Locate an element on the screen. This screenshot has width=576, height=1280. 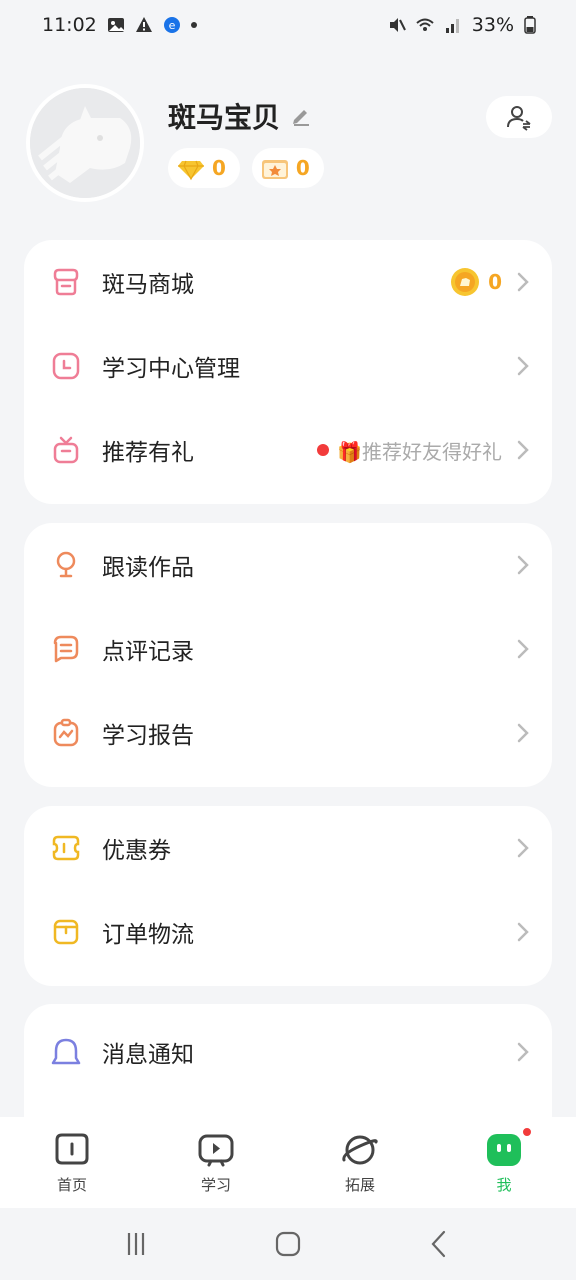
menu-item-review-records: 点评记录 is located at coordinates (288, 649).